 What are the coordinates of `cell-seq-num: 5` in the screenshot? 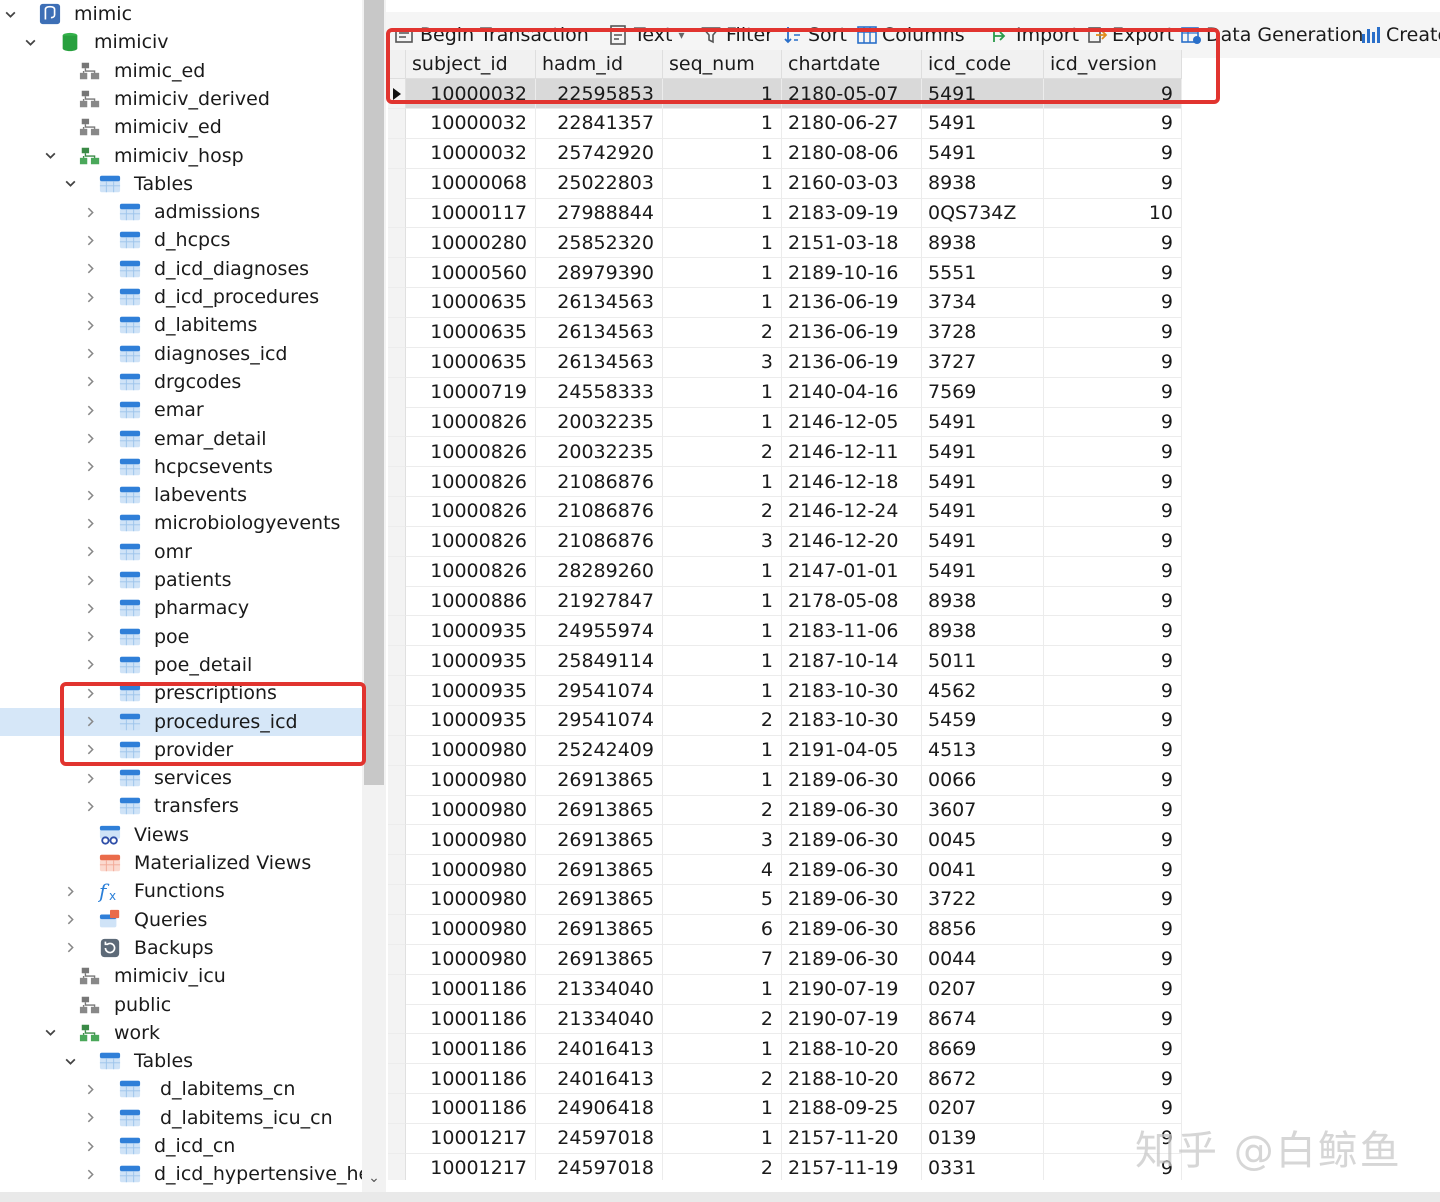 It's located at (722, 899).